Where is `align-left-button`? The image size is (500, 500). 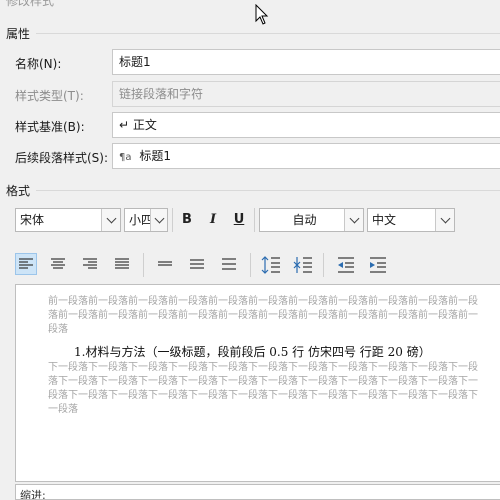 align-left-button is located at coordinates (26, 264).